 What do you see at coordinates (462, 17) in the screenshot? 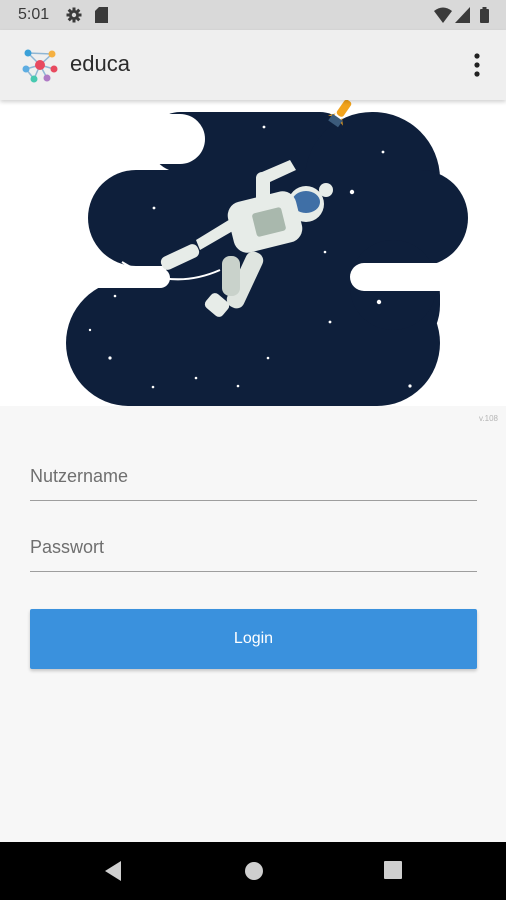
I see `signal-icon` at bounding box center [462, 17].